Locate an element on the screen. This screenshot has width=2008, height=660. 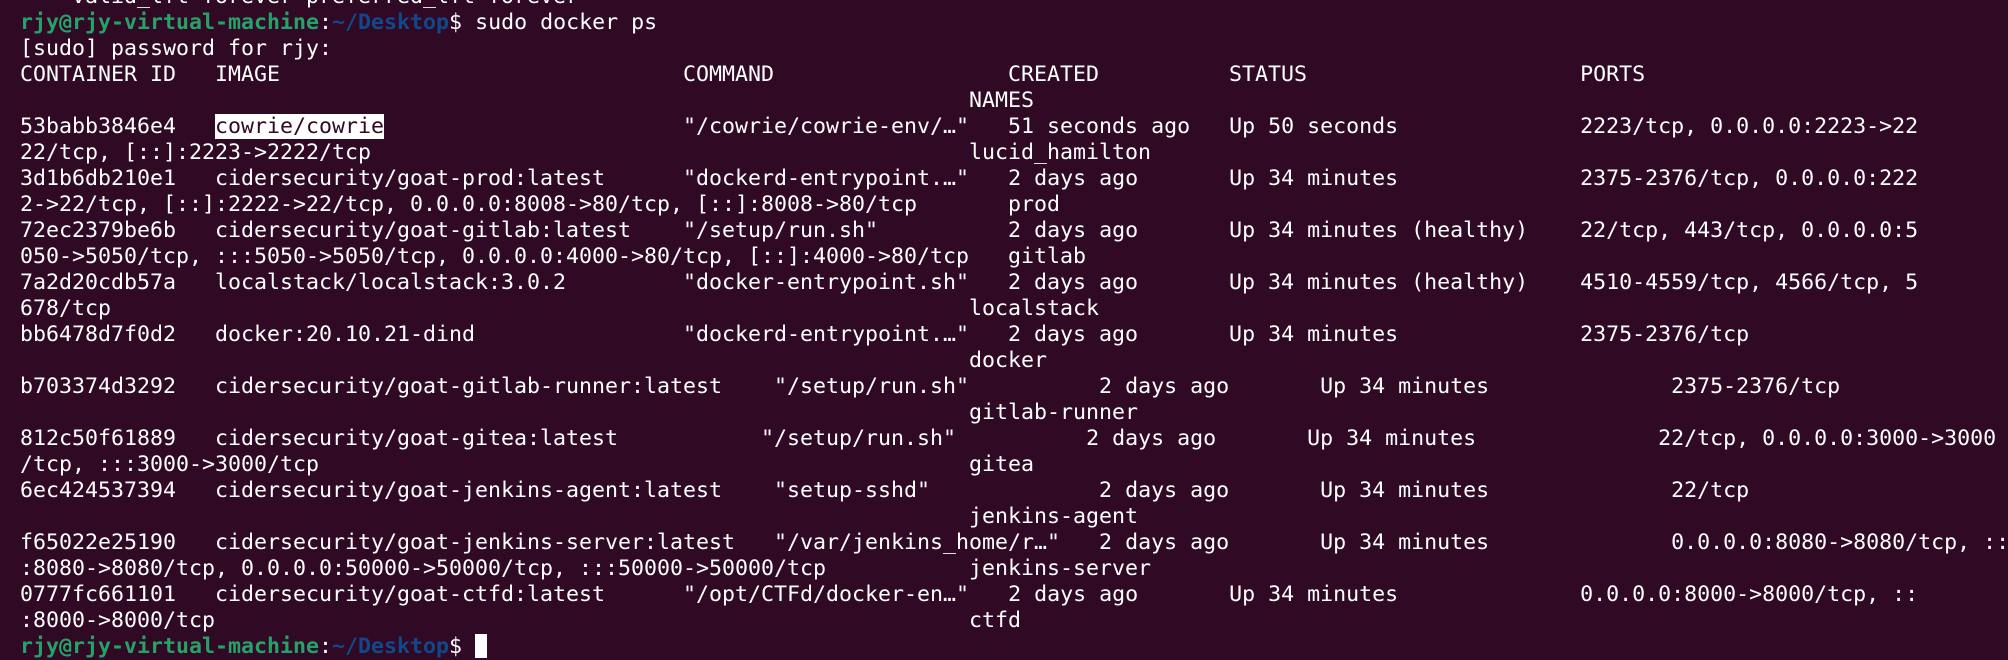
entered-command: sudo docker ps is located at coordinates (566, 22).